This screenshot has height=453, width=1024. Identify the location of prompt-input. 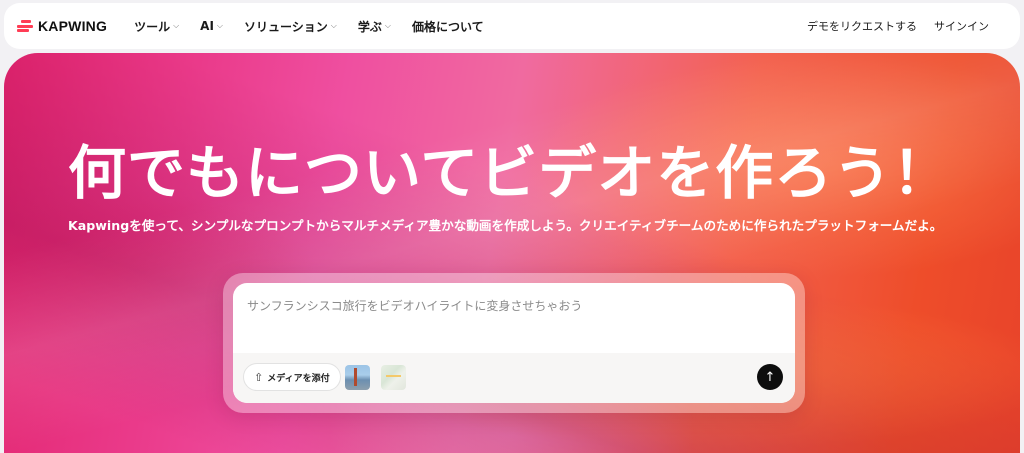
(512, 306).